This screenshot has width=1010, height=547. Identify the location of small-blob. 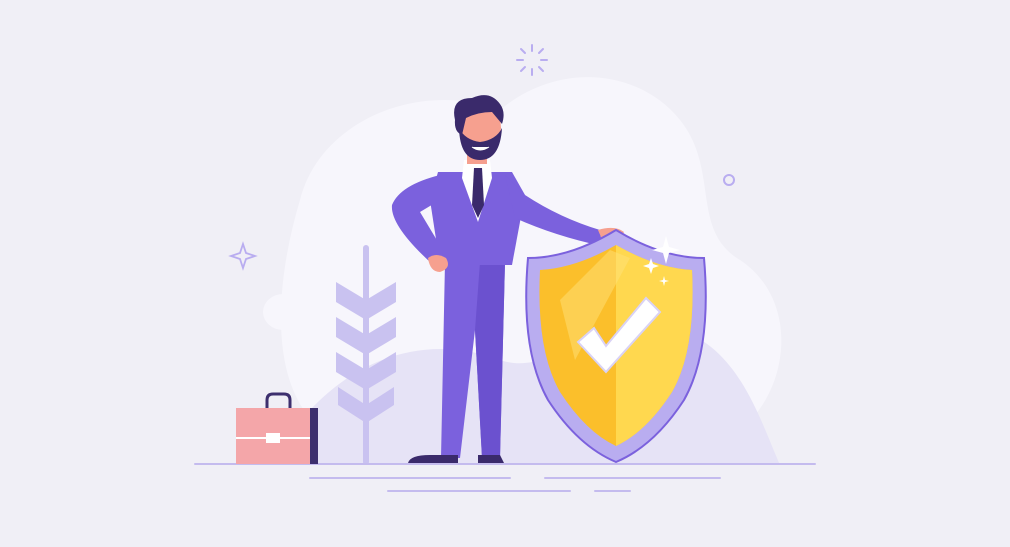
(283, 312).